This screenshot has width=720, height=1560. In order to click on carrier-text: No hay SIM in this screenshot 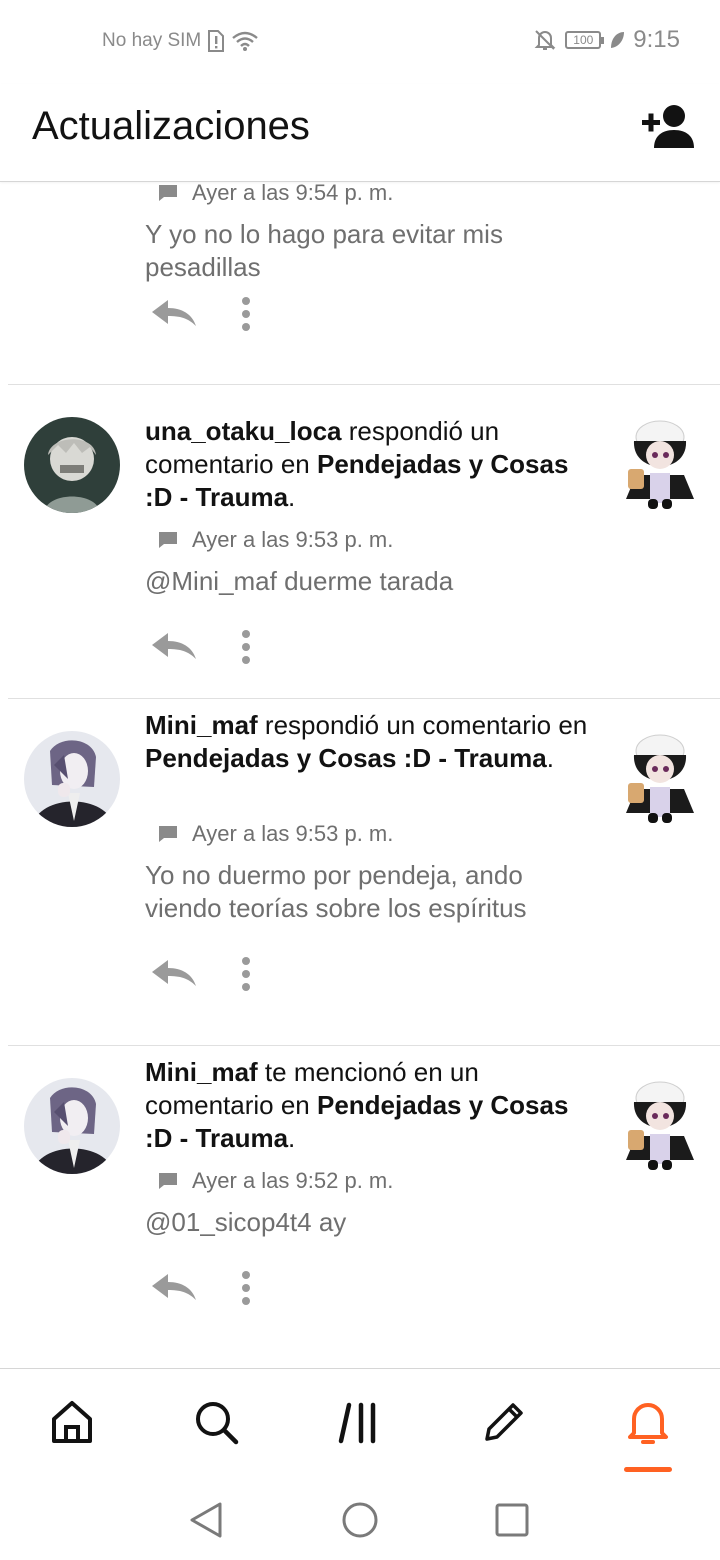, I will do `click(152, 40)`.